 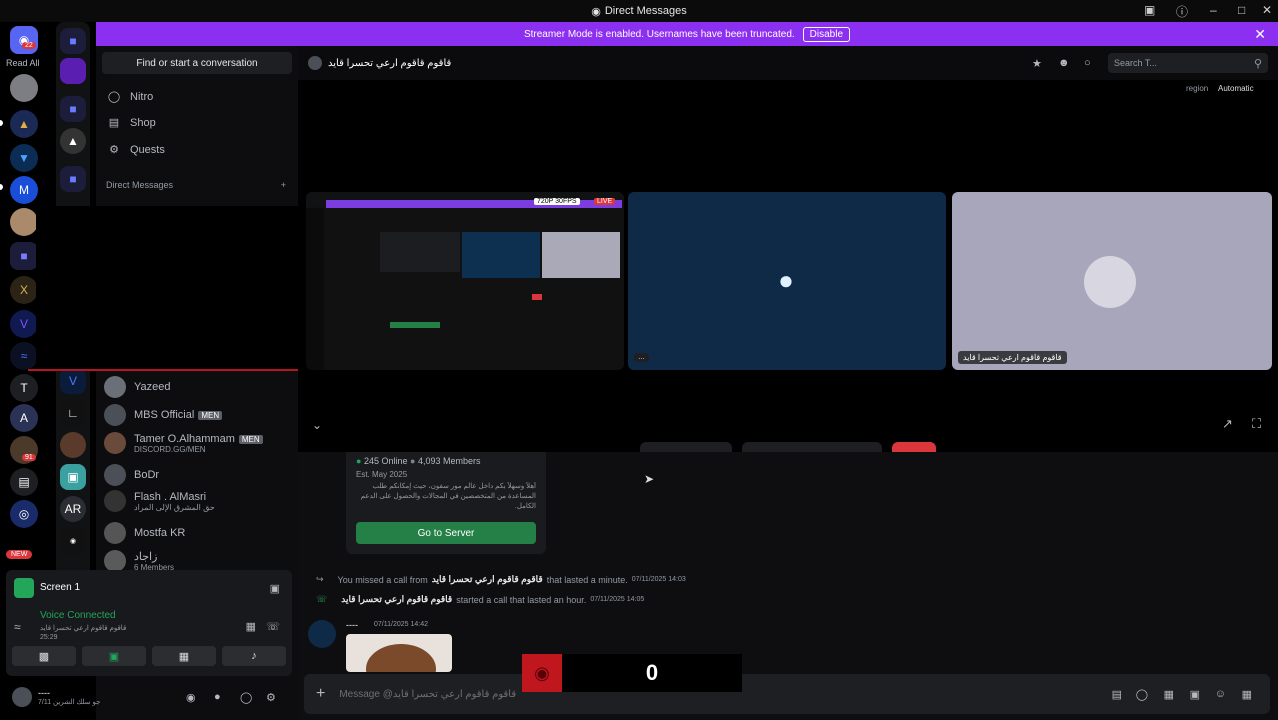 What do you see at coordinates (24, 388) in the screenshot?
I see `server-t: T` at bounding box center [24, 388].